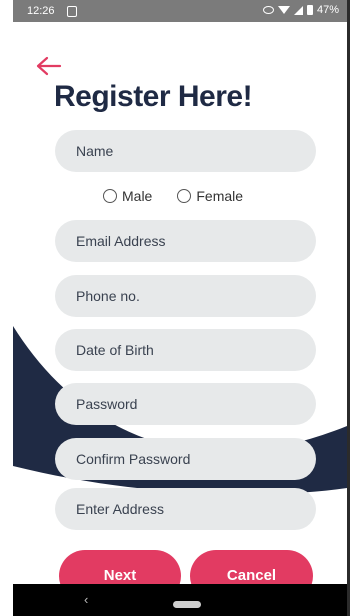  Describe the element at coordinates (185, 151) in the screenshot. I see `name-field` at that location.